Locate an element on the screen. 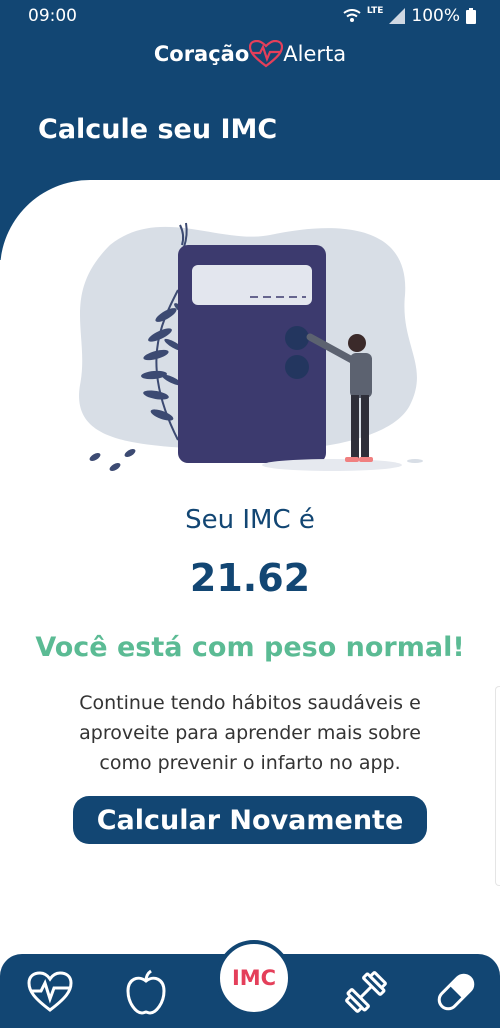 This screenshot has width=500, height=1028. nav-nutrition is located at coordinates (146, 992).